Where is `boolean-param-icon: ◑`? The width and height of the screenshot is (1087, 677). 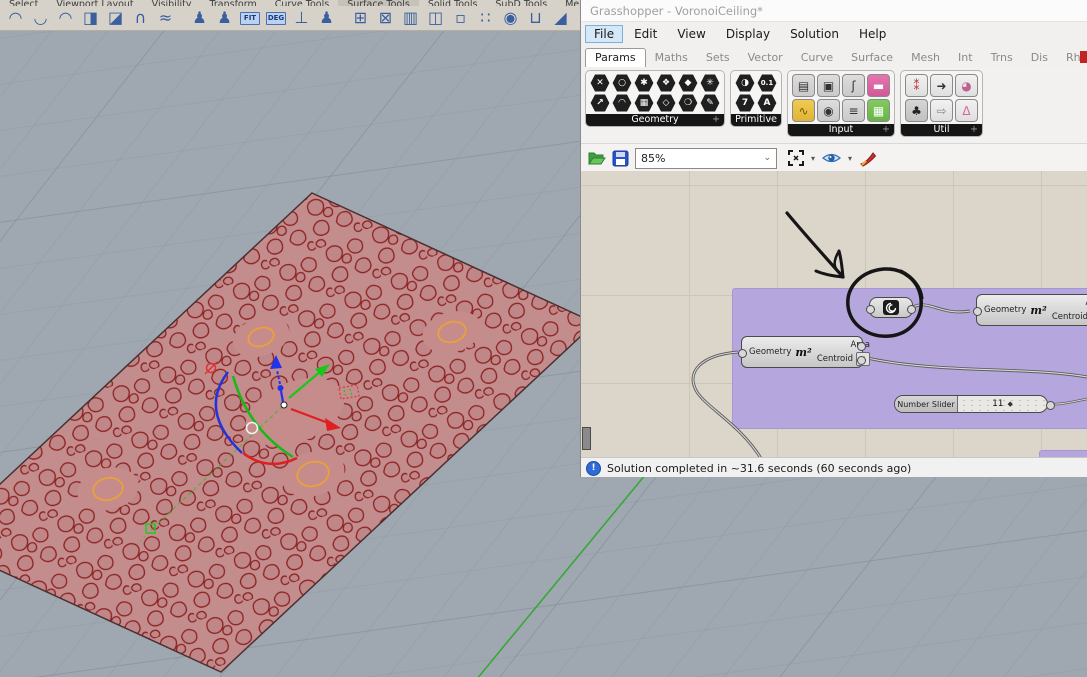 boolean-param-icon: ◑ is located at coordinates (745, 83).